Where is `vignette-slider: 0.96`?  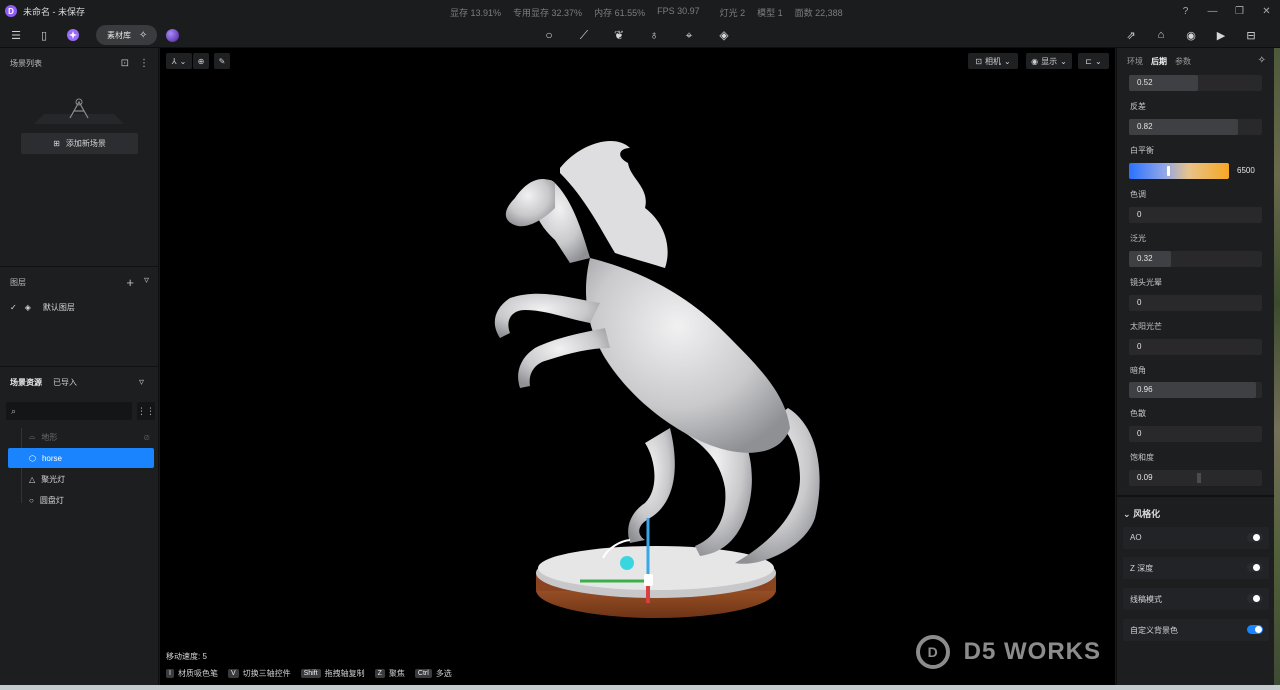 vignette-slider: 0.96 is located at coordinates (1195, 390).